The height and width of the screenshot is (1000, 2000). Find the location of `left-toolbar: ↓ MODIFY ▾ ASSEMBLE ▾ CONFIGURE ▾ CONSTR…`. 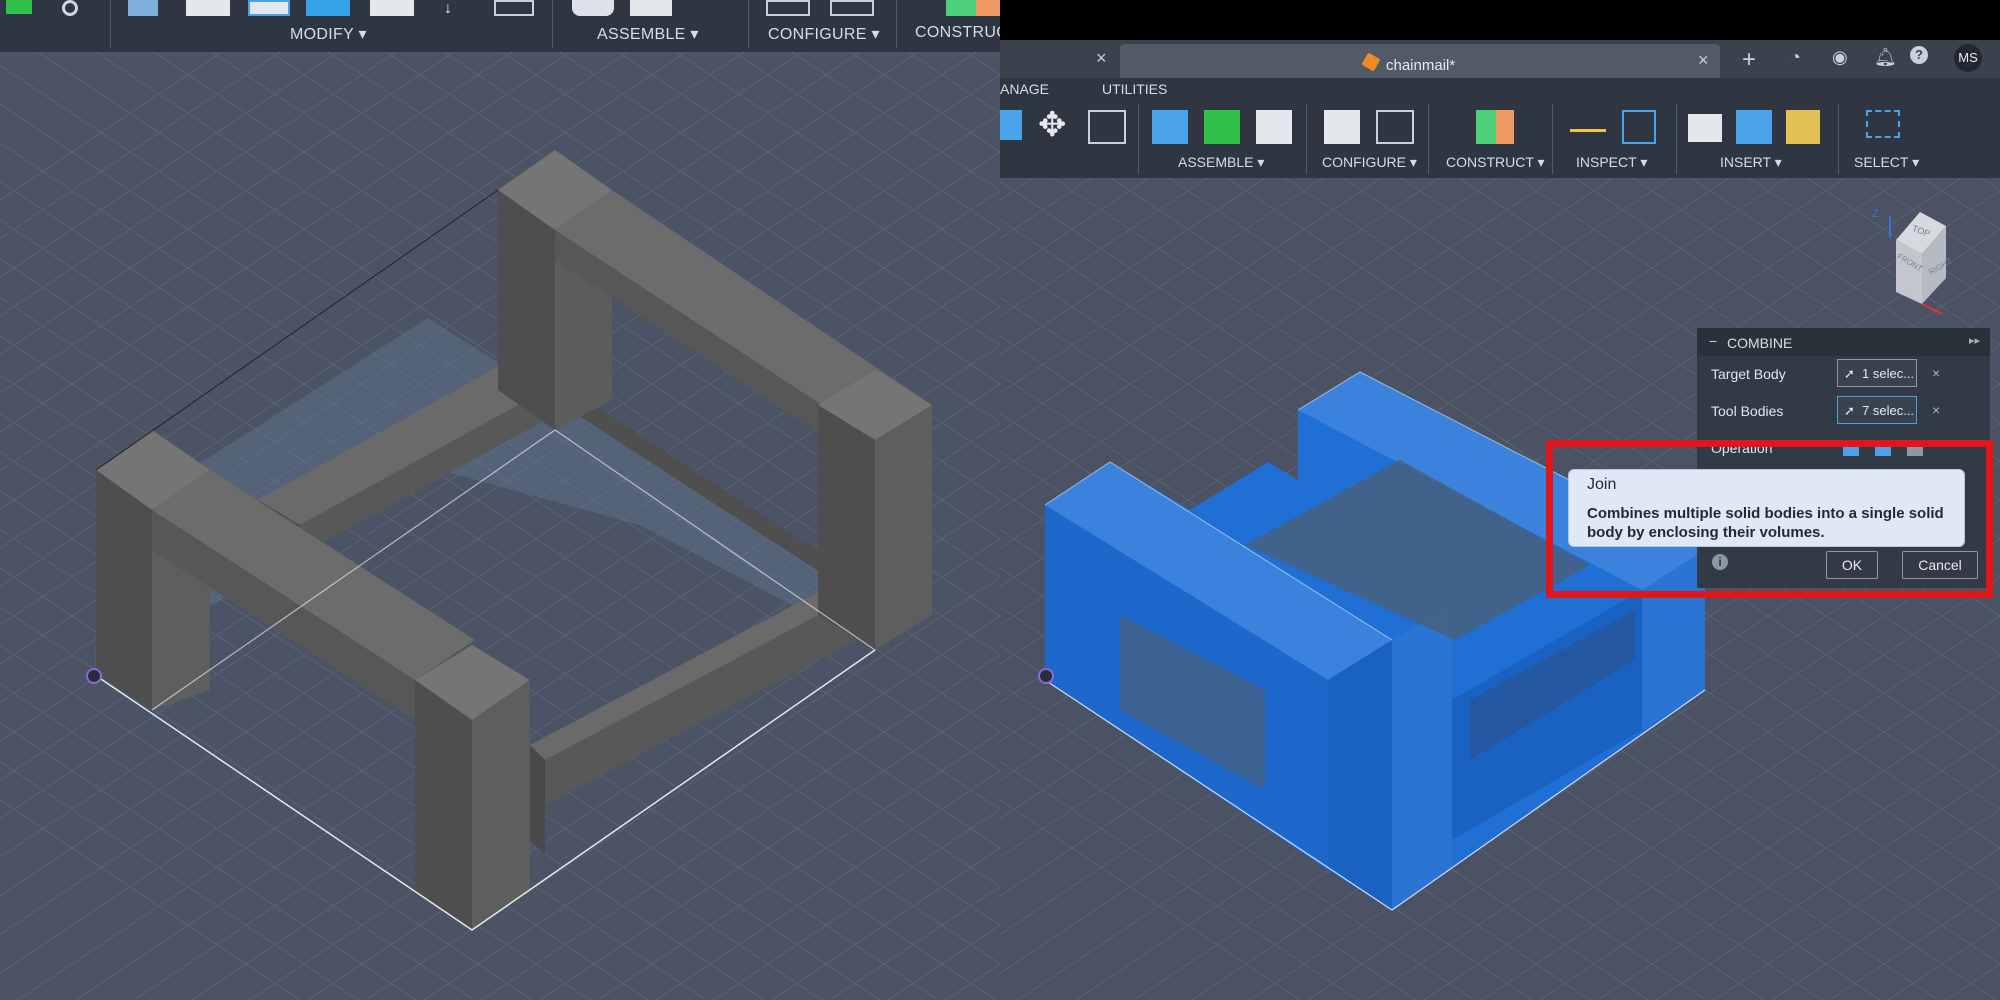

left-toolbar: ↓ MODIFY ▾ ASSEMBLE ▾ CONFIGURE ▾ CONSTR… is located at coordinates (500, 26).